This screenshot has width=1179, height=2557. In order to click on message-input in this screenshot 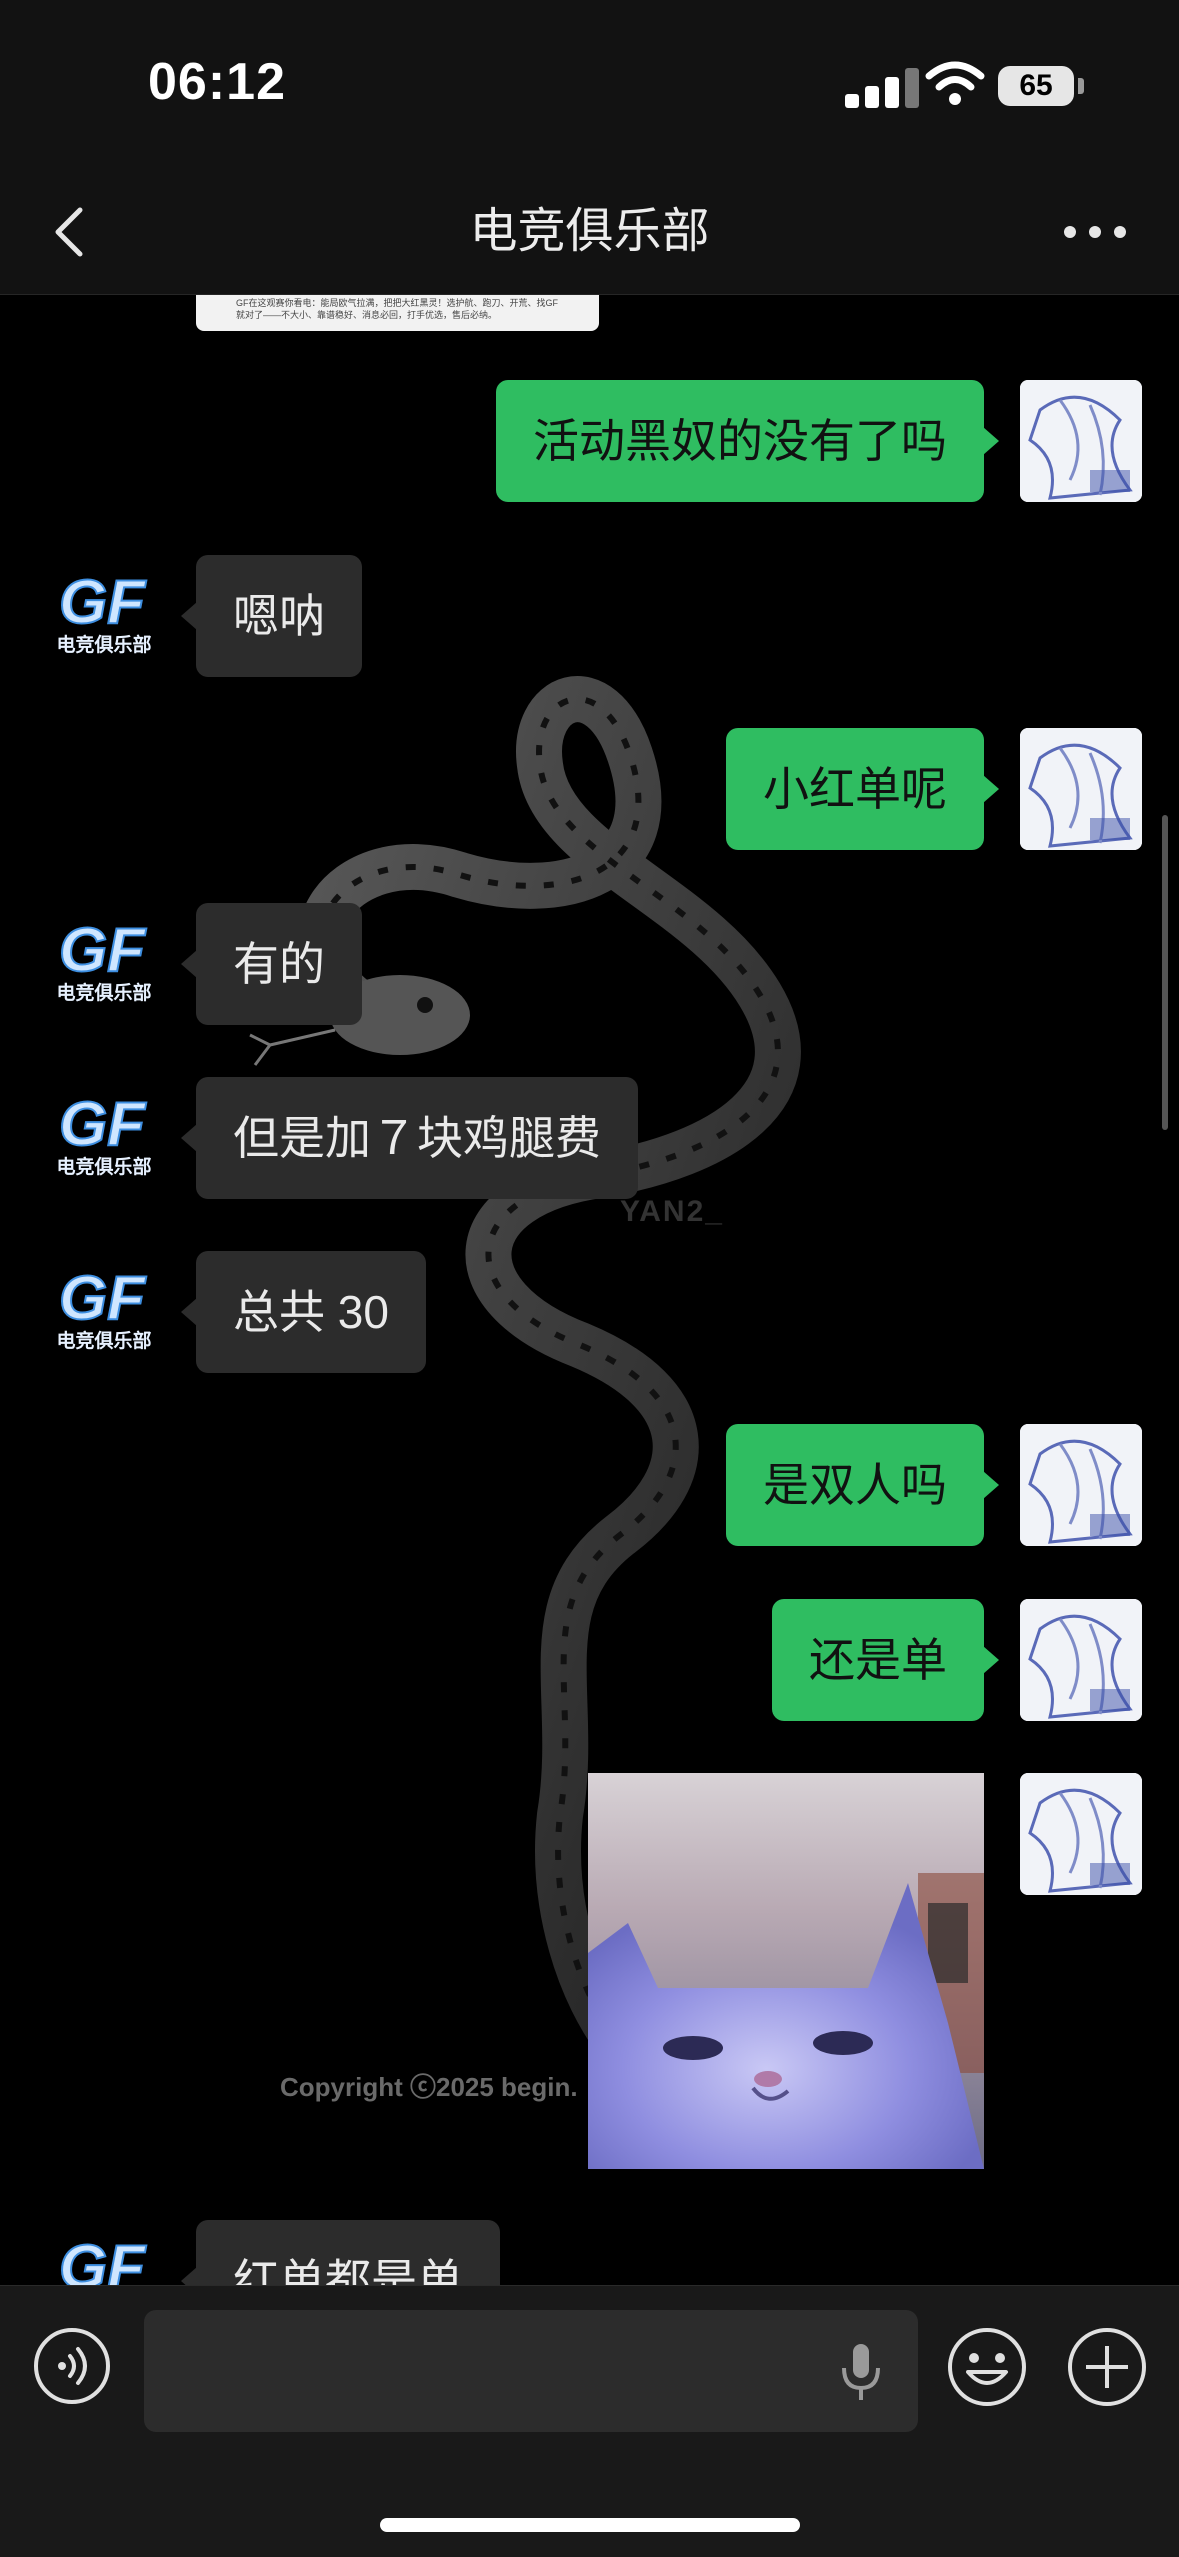, I will do `click(531, 2371)`.